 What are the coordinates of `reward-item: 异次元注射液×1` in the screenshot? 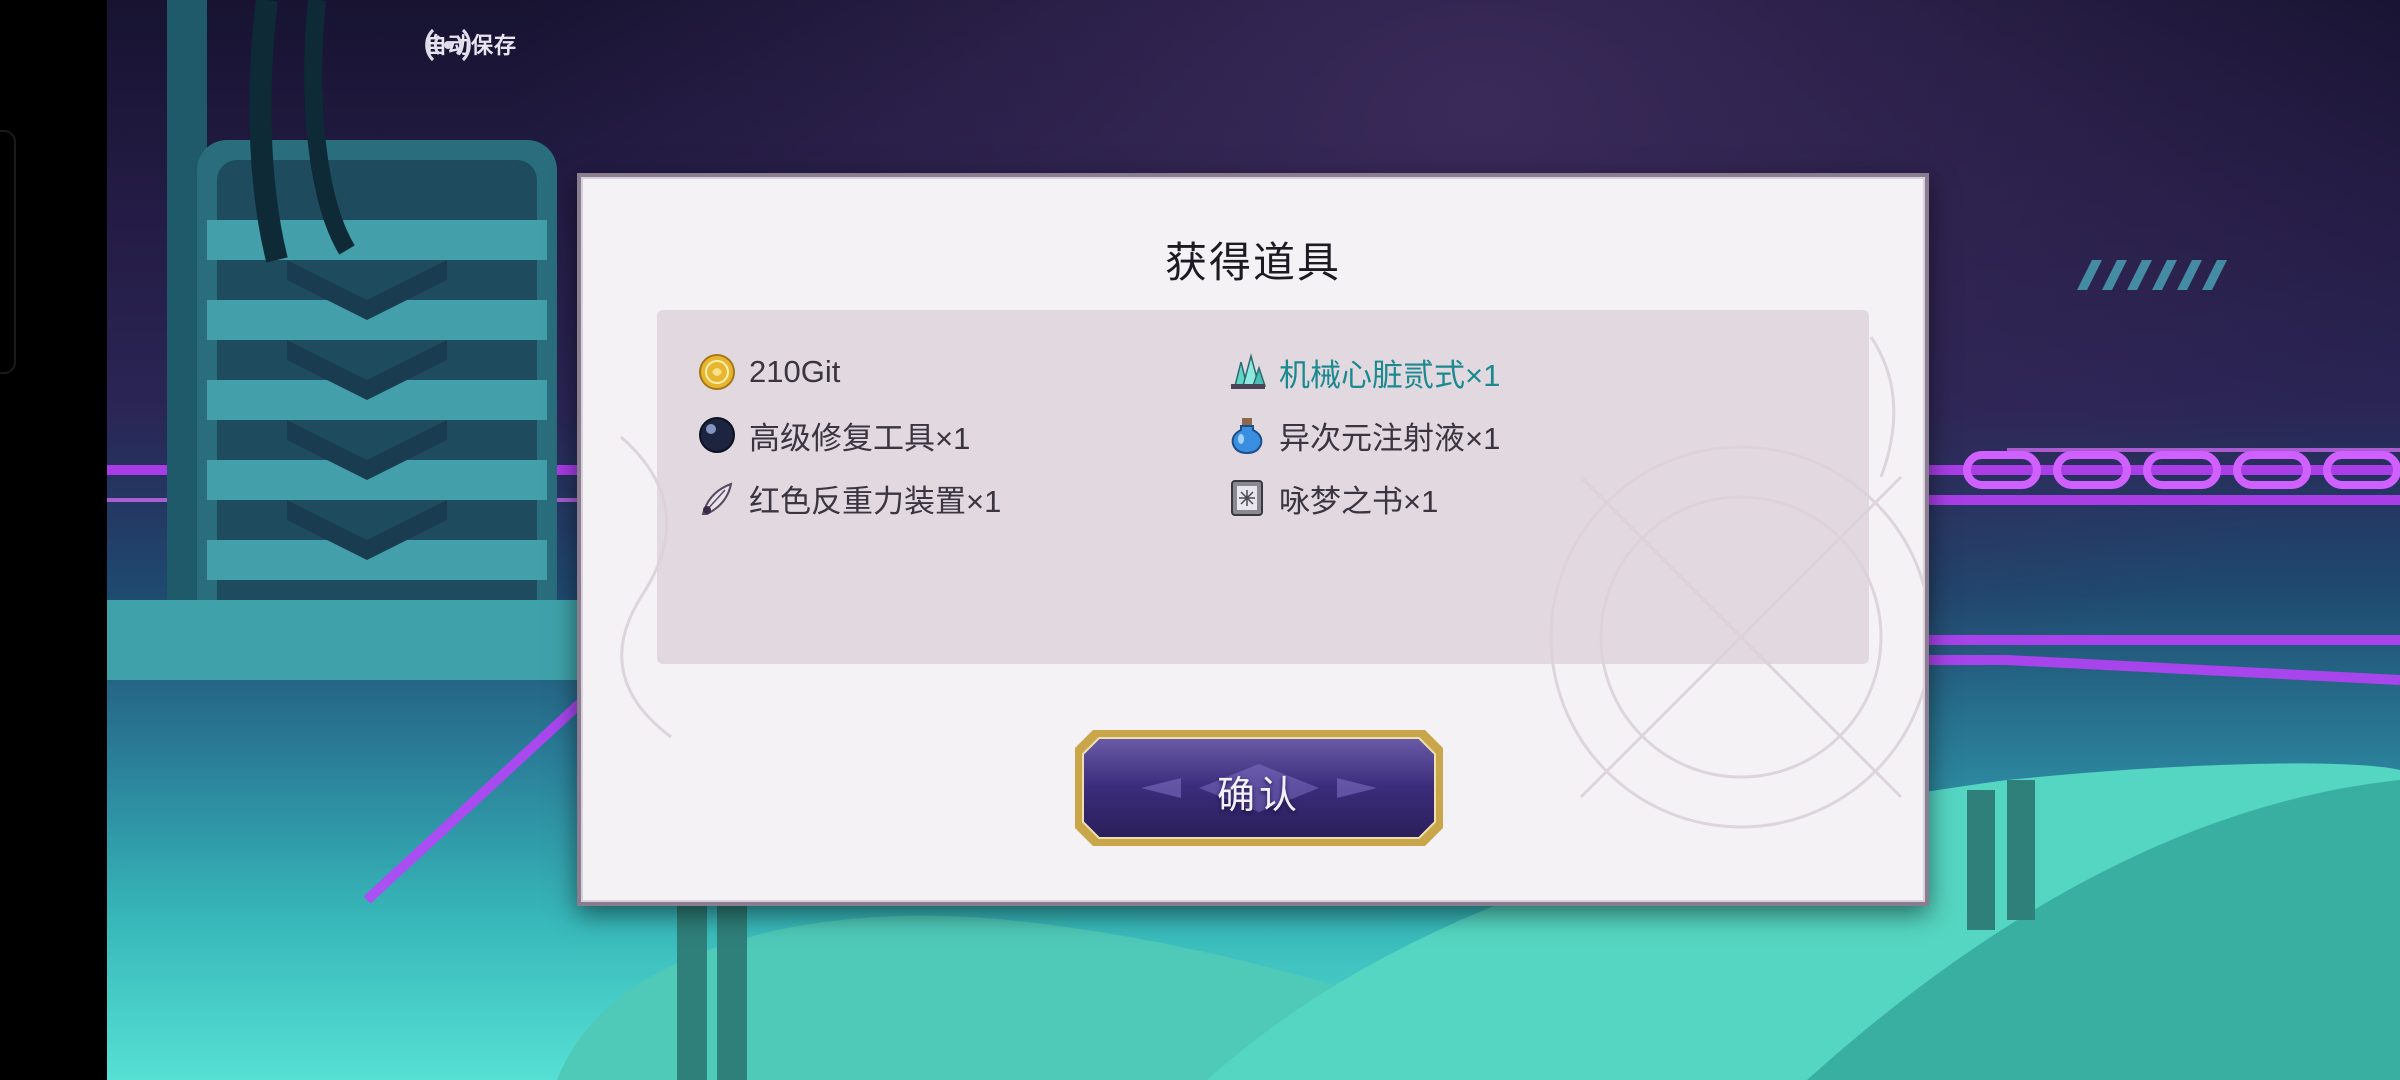 It's located at (1363, 435).